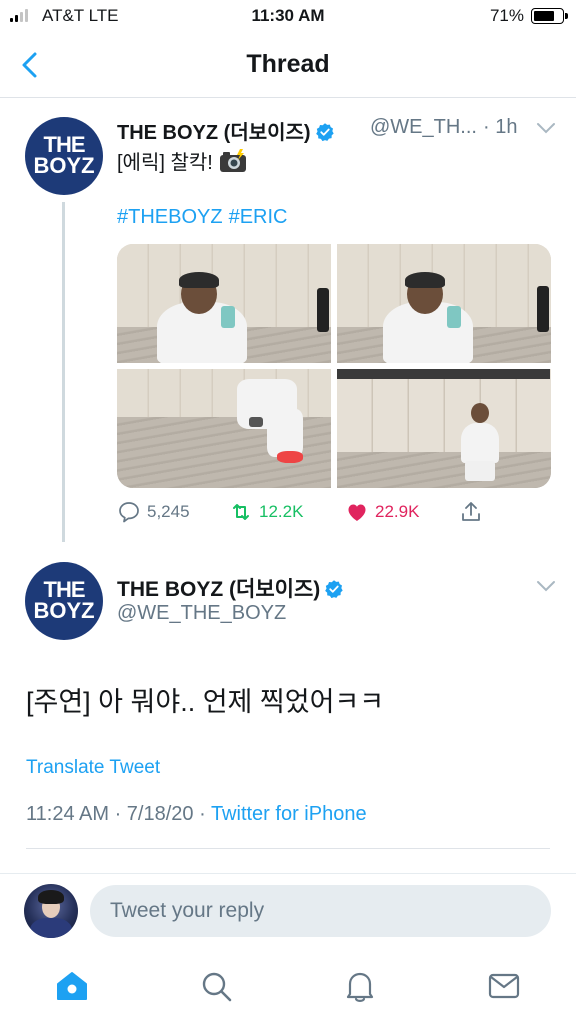  Describe the element at coordinates (182, 160) in the screenshot. I see `tweet-text: [에릭] 찰칵!` at that location.